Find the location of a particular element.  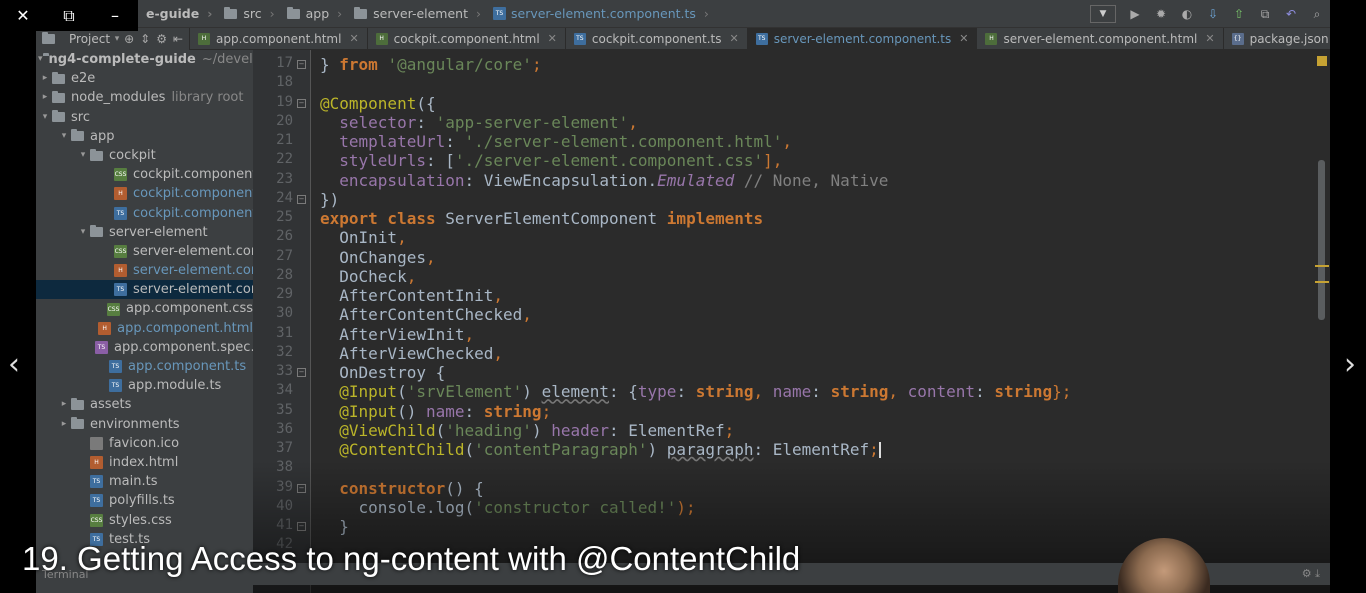

next-slide-icon: › is located at coordinates (1350, 365).